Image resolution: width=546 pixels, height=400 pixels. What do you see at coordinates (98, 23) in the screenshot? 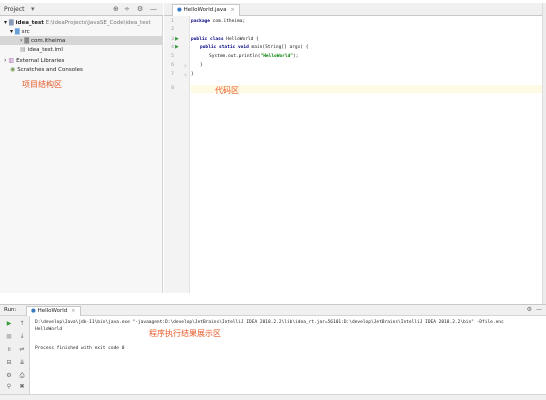
I see `tree-item-path: E:\IdeaProjects\JavaSE_Code\idea_test` at bounding box center [98, 23].